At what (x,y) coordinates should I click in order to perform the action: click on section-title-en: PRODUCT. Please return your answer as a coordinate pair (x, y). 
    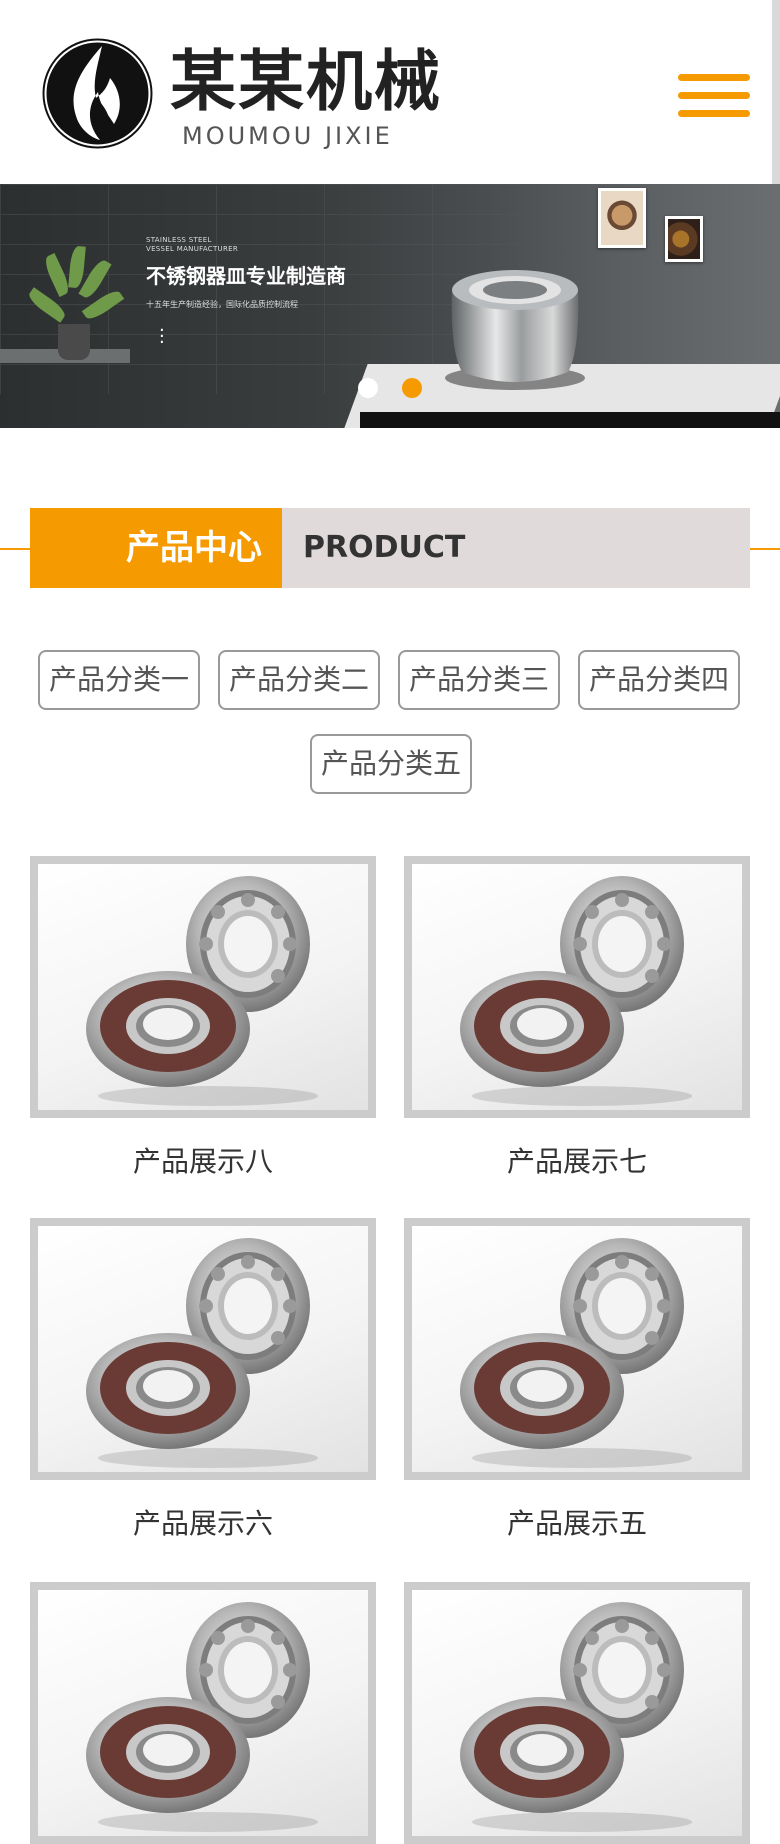
    Looking at the image, I should click on (384, 547).